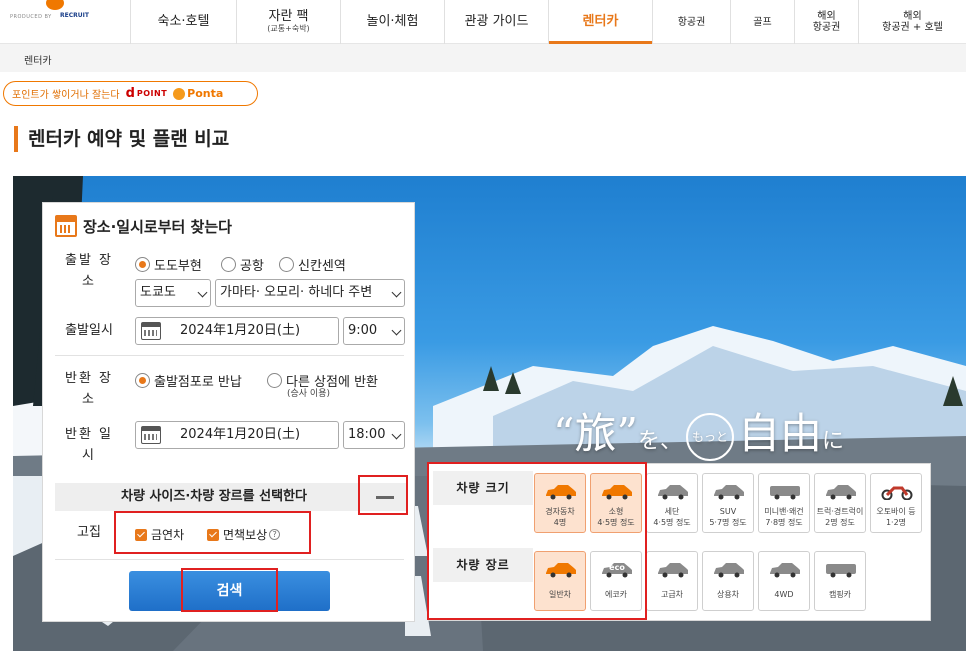 The width and height of the screenshot is (966, 651). What do you see at coordinates (168, 264) in the screenshot?
I see `radio-prefecture: 도도부현` at bounding box center [168, 264].